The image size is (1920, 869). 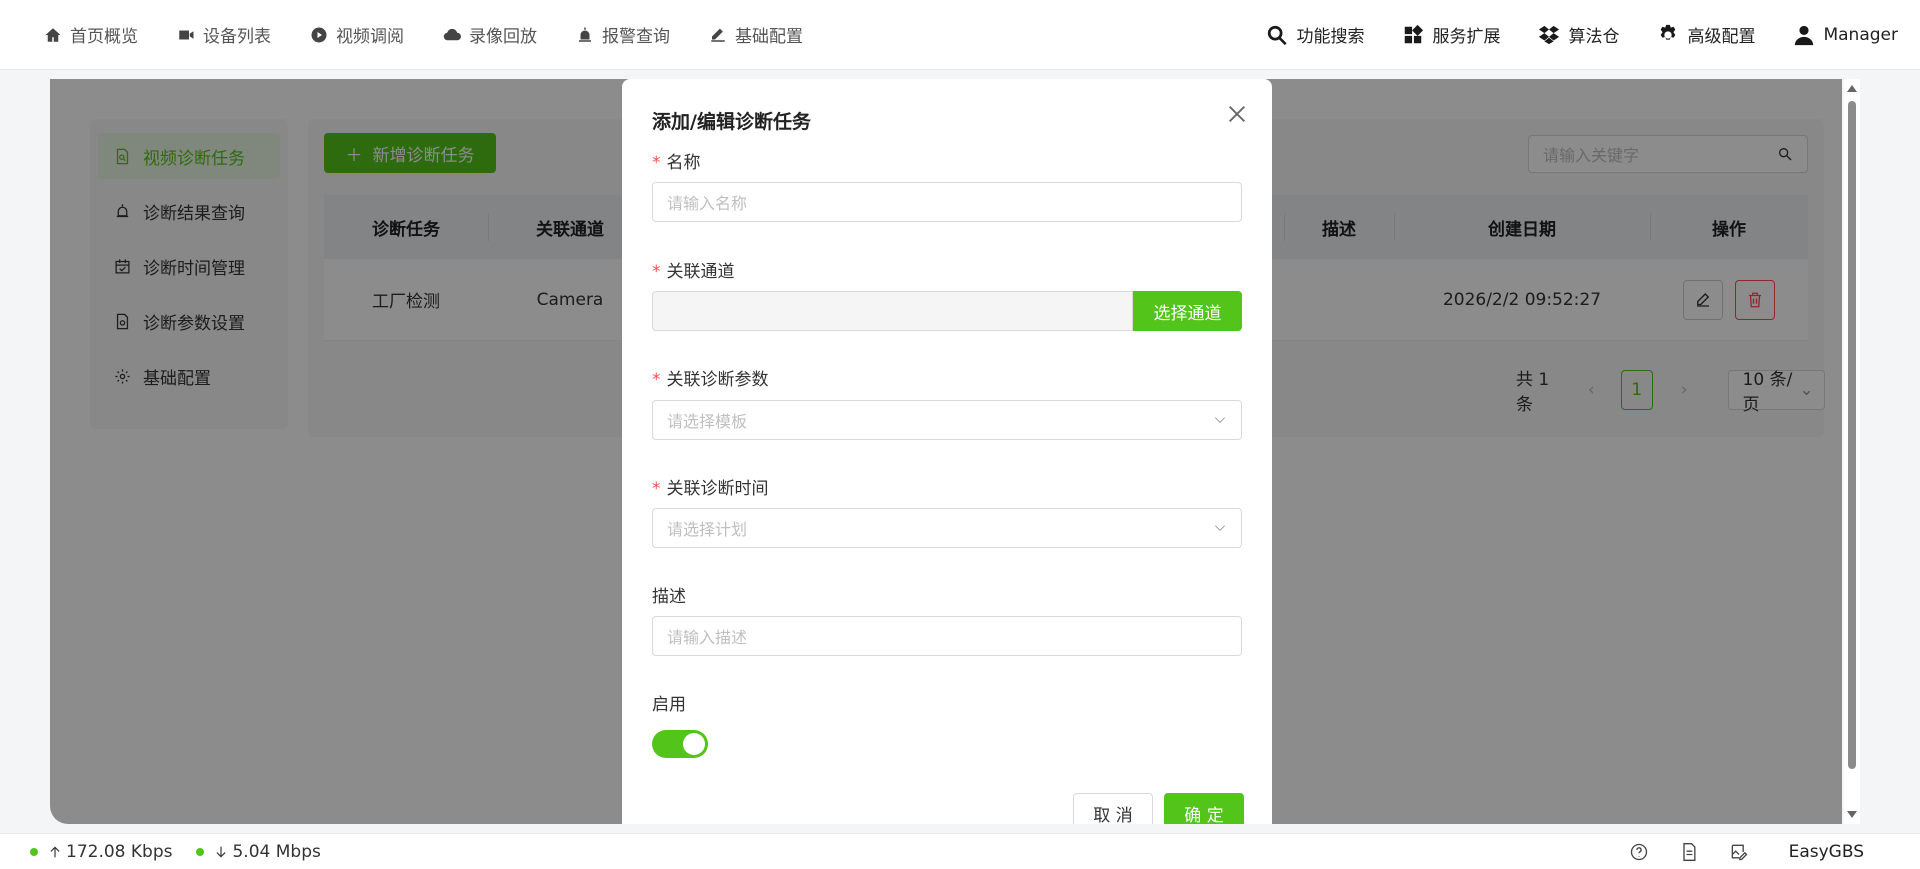 I want to click on nav-item-algorithms: 算法仓, so click(x=1578, y=34).